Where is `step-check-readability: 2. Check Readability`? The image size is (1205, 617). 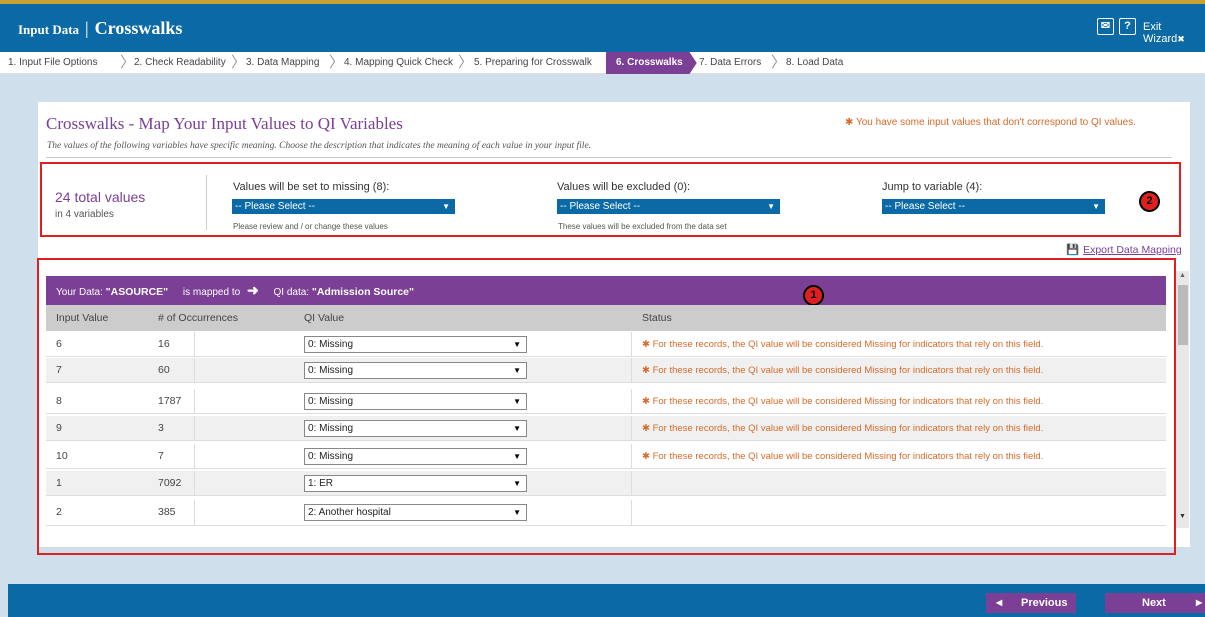
step-check-readability: 2. Check Readability is located at coordinates (180, 63).